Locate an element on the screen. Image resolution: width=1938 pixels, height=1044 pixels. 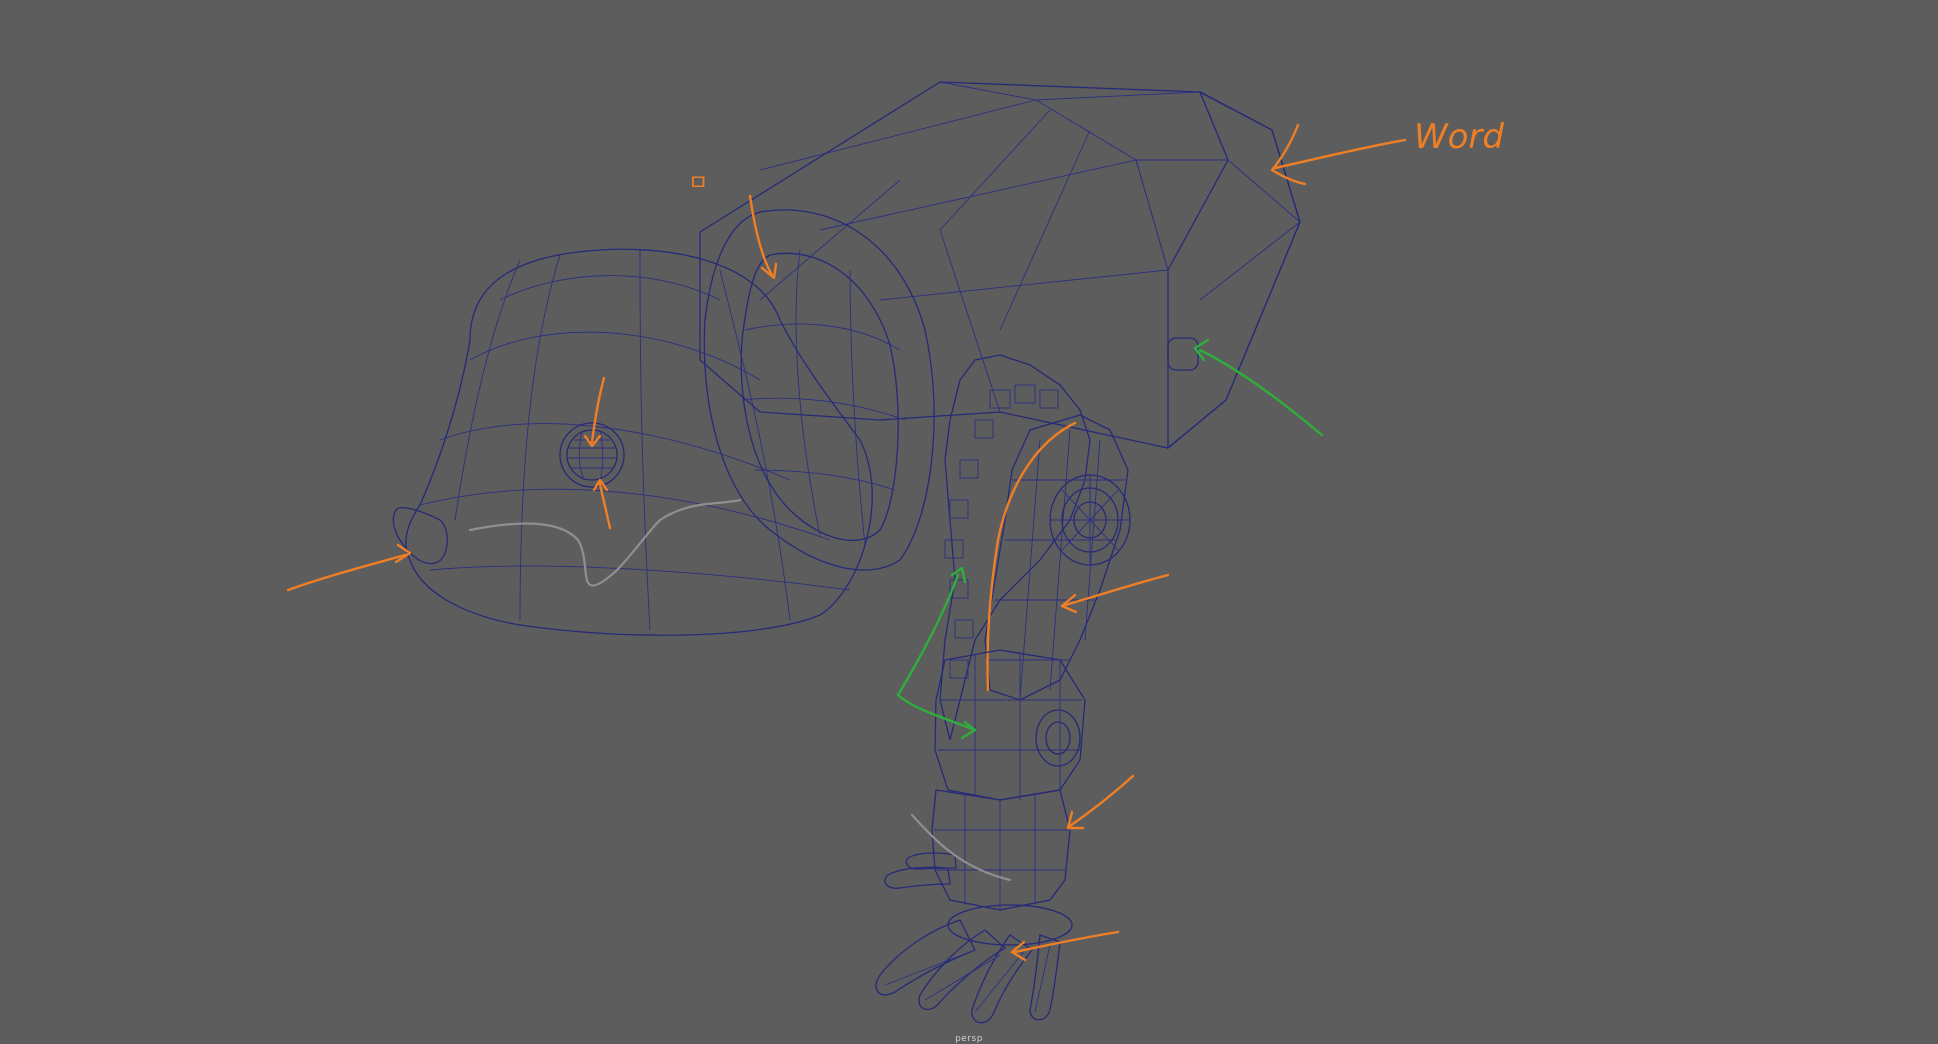
arrow-nose is located at coordinates (346, 572).